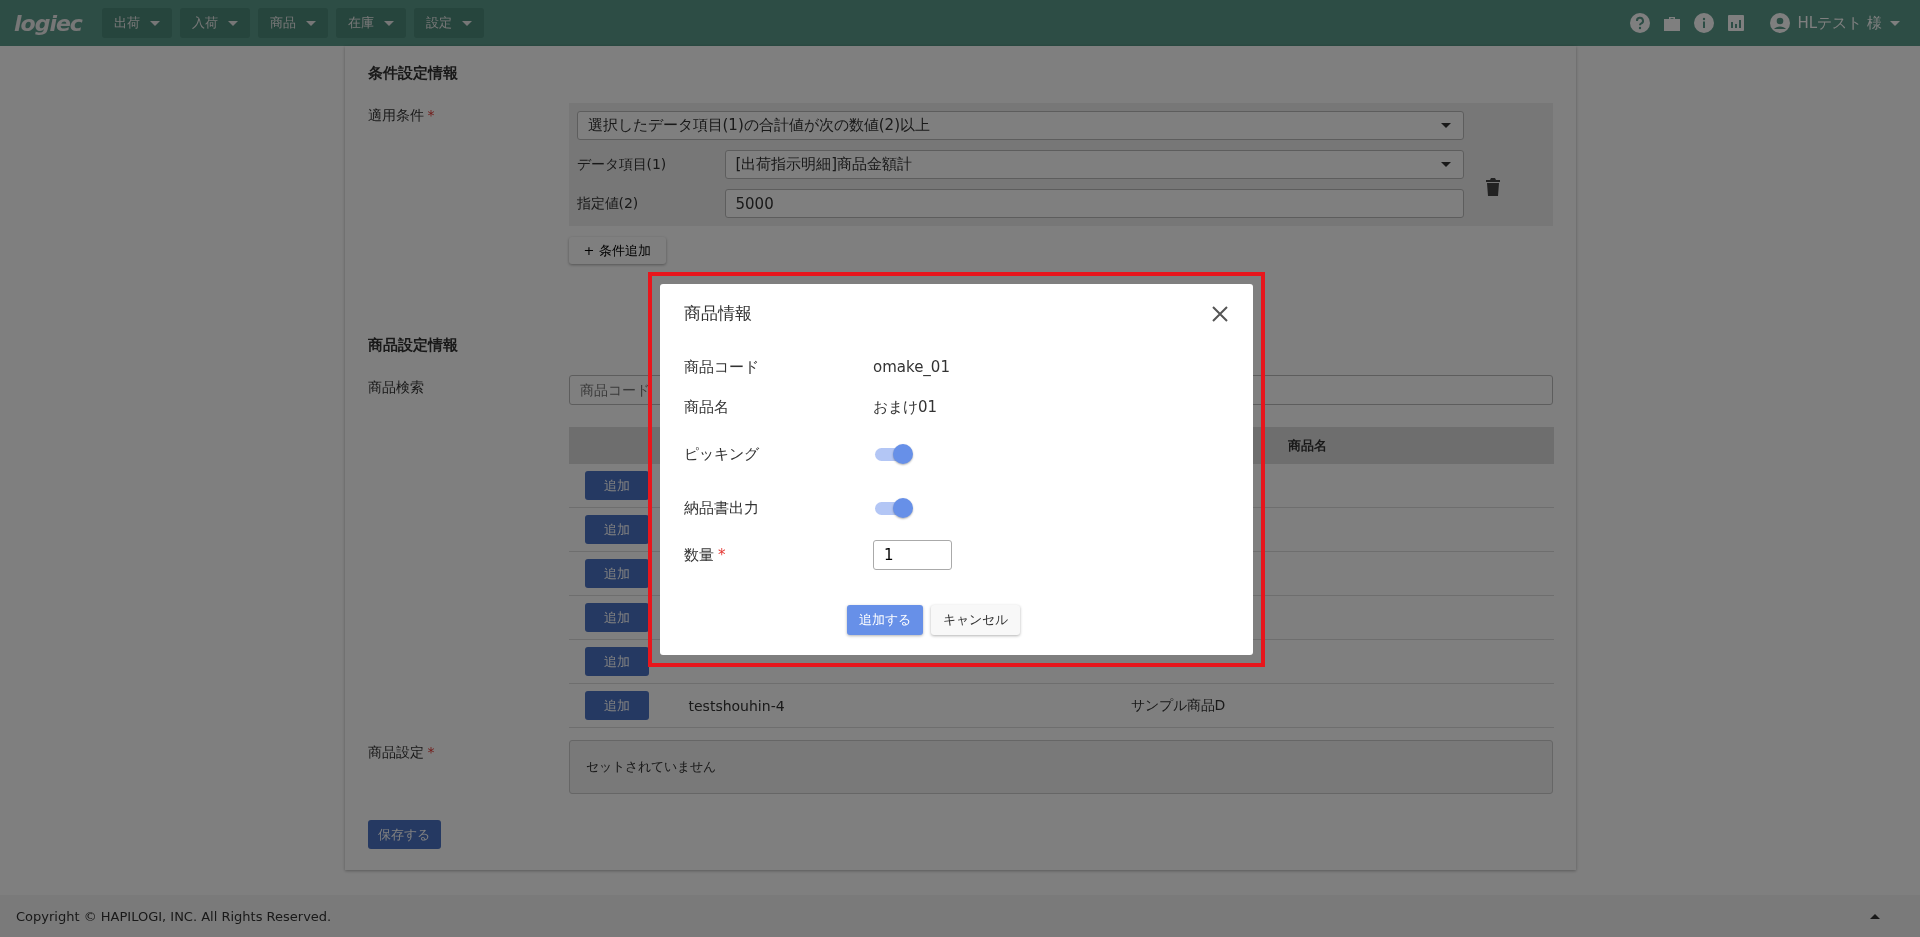  Describe the element at coordinates (718, 313) in the screenshot. I see `dialog-title: 商品情報` at that location.